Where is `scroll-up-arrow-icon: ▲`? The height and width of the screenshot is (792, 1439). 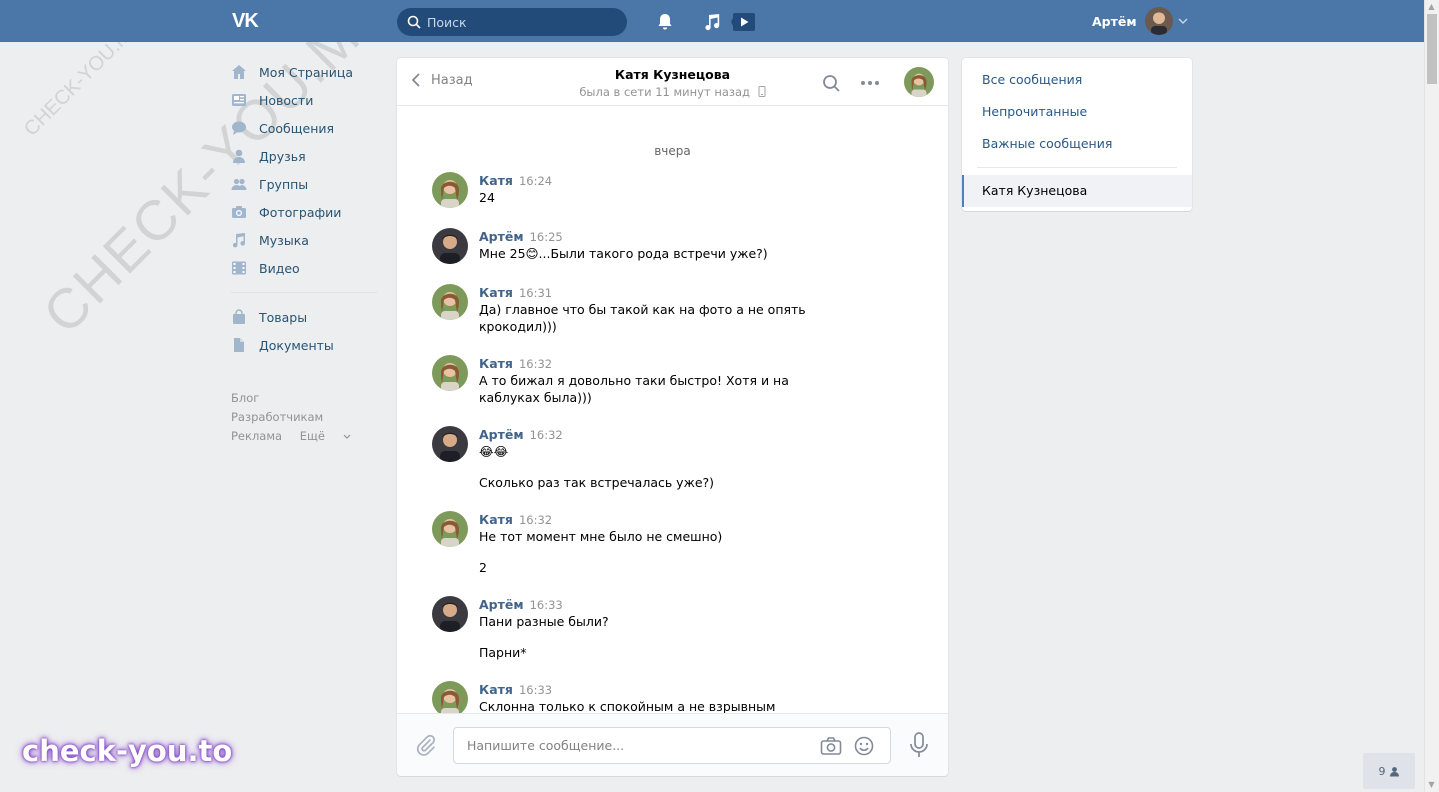 scroll-up-arrow-icon: ▲ is located at coordinates (1431, 7).